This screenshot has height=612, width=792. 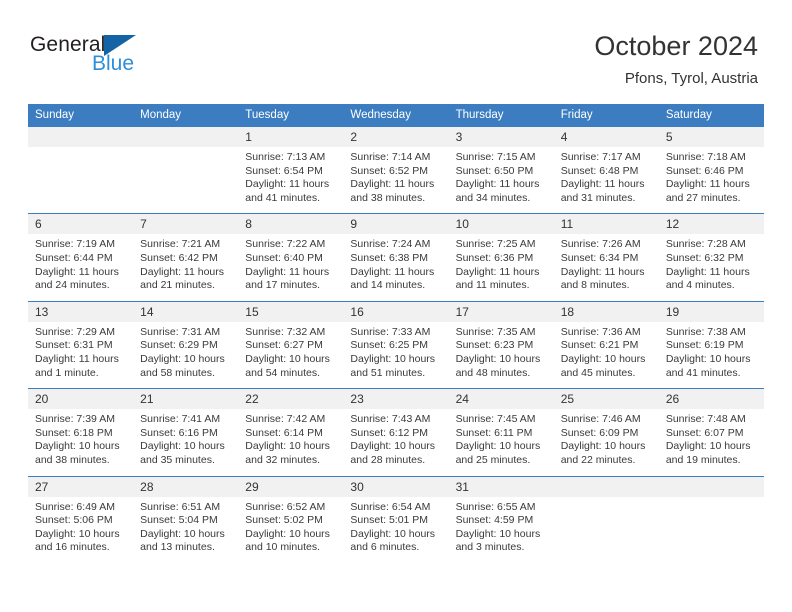 I want to click on day-number: 21, so click(x=186, y=399).